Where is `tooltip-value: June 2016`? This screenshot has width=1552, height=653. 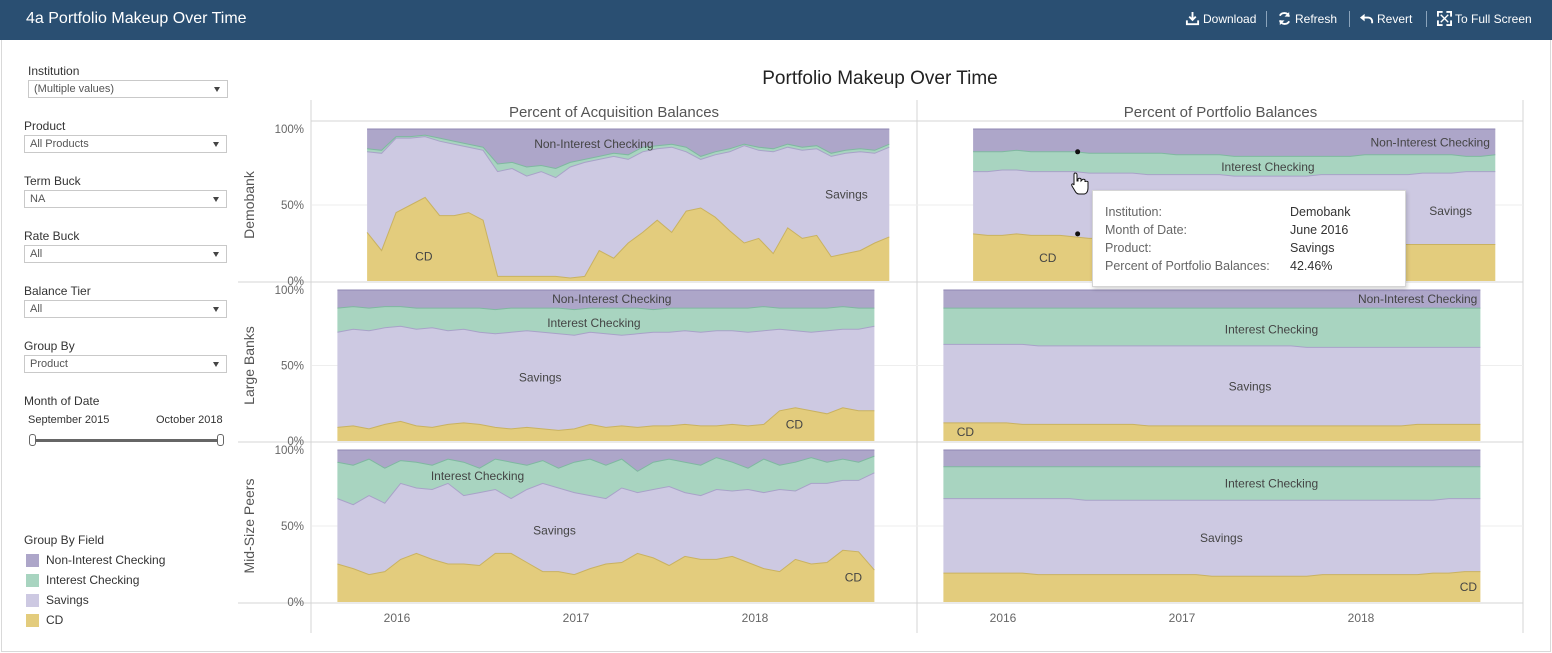 tooltip-value: June 2016 is located at coordinates (1319, 230).